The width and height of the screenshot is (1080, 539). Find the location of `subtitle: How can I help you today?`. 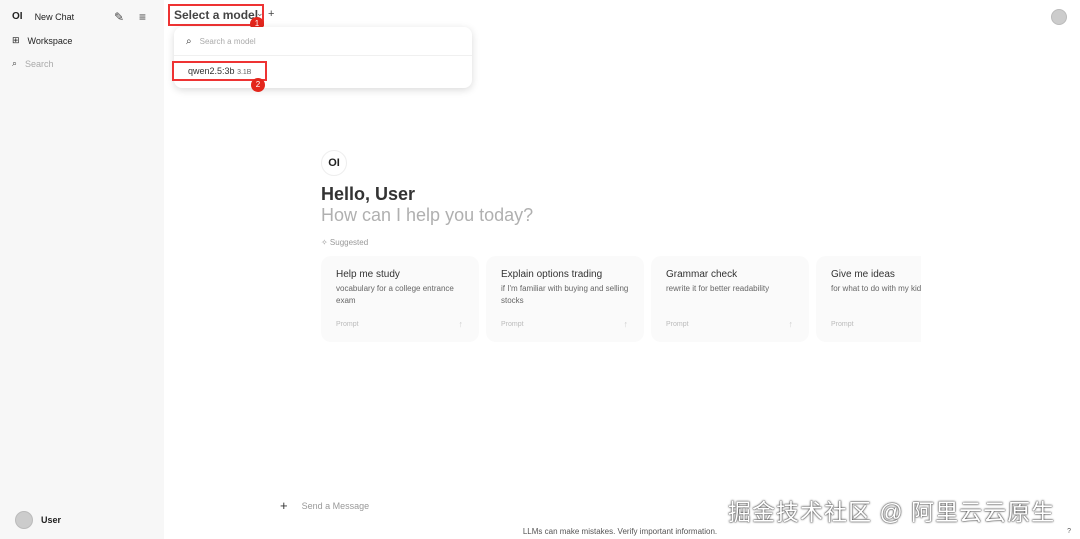

subtitle: How can I help you today? is located at coordinates (427, 215).